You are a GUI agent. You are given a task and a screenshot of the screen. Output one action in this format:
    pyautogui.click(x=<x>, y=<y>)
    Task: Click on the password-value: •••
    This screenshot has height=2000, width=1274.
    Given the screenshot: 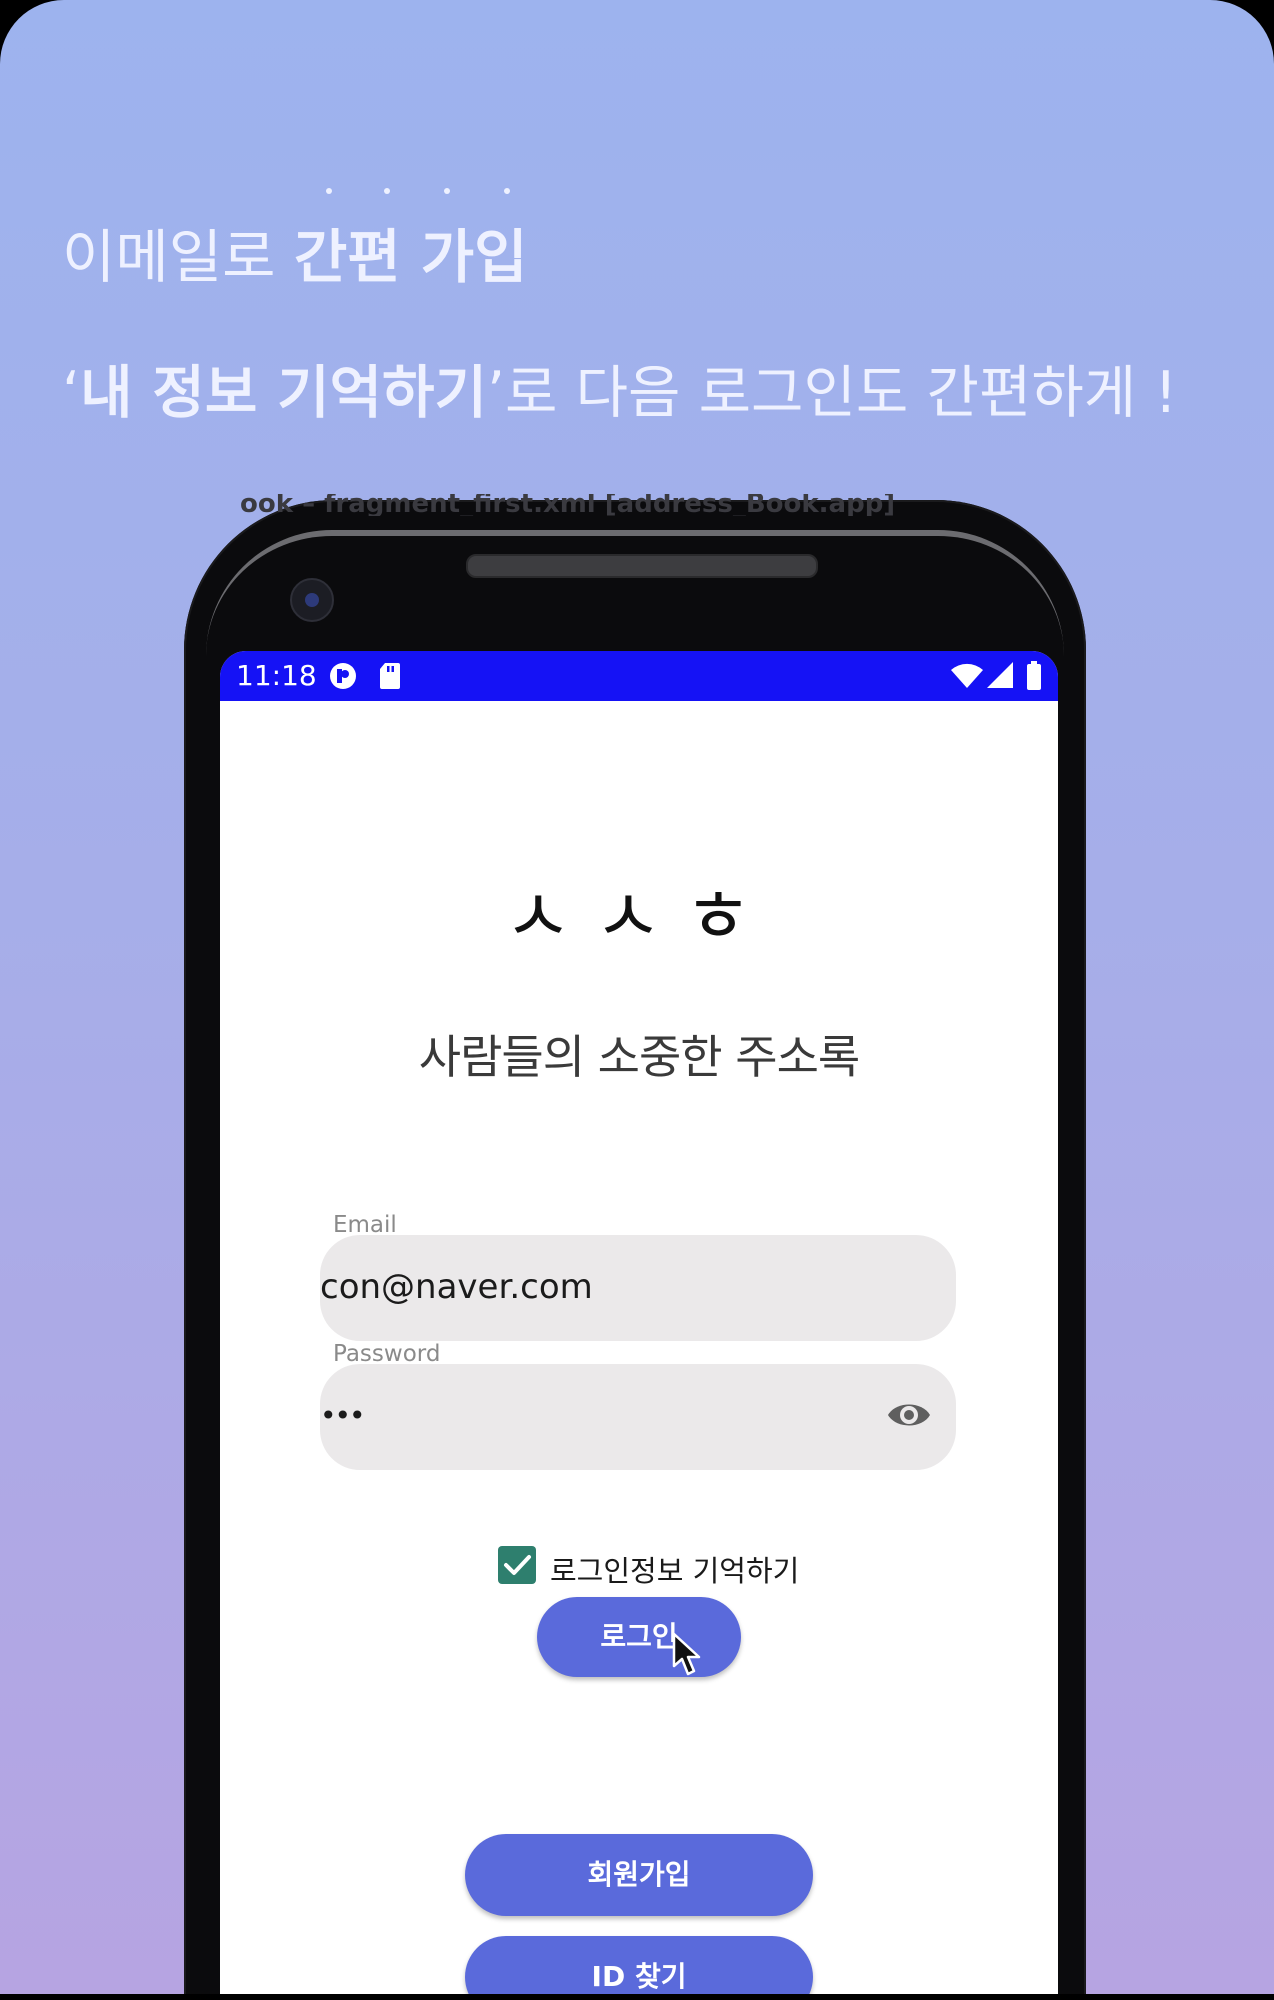 What is the action you would take?
    pyautogui.click(x=343, y=1415)
    